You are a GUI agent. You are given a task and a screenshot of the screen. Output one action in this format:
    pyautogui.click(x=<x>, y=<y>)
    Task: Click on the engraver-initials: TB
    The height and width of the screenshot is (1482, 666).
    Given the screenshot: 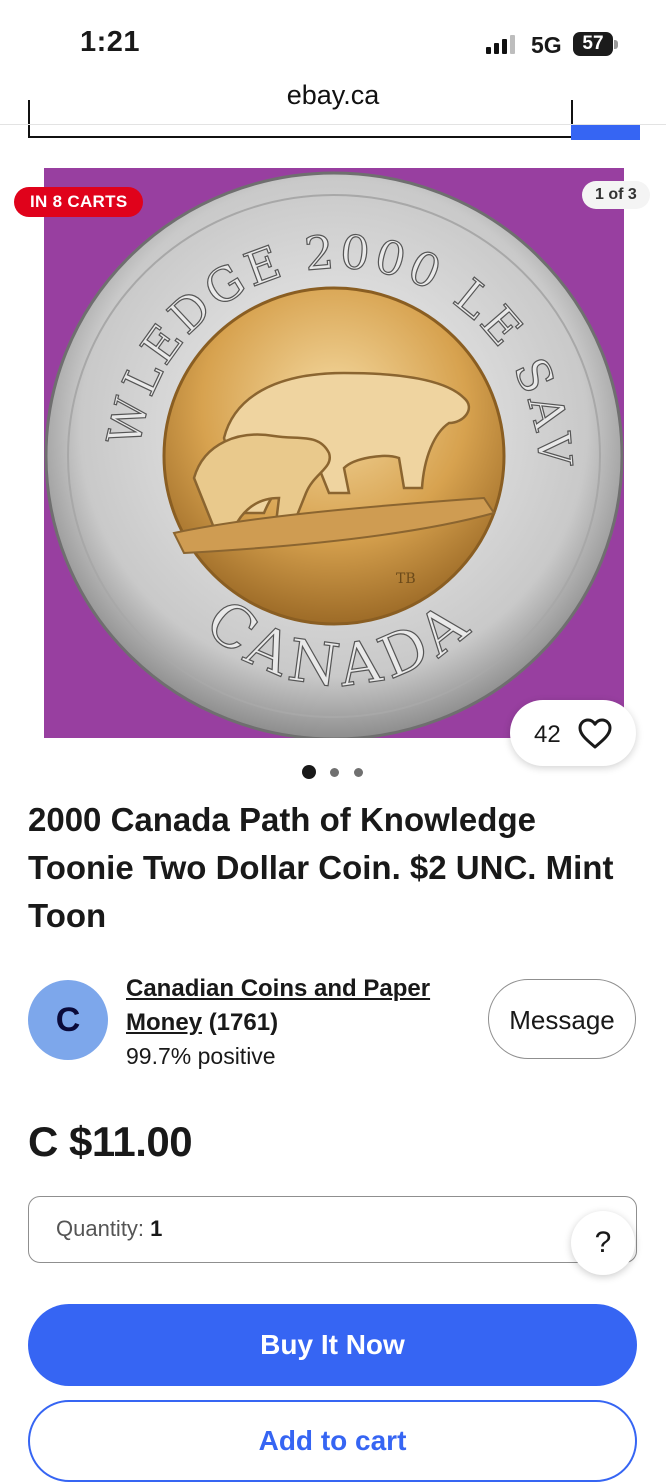 What is the action you would take?
    pyautogui.click(x=406, y=579)
    